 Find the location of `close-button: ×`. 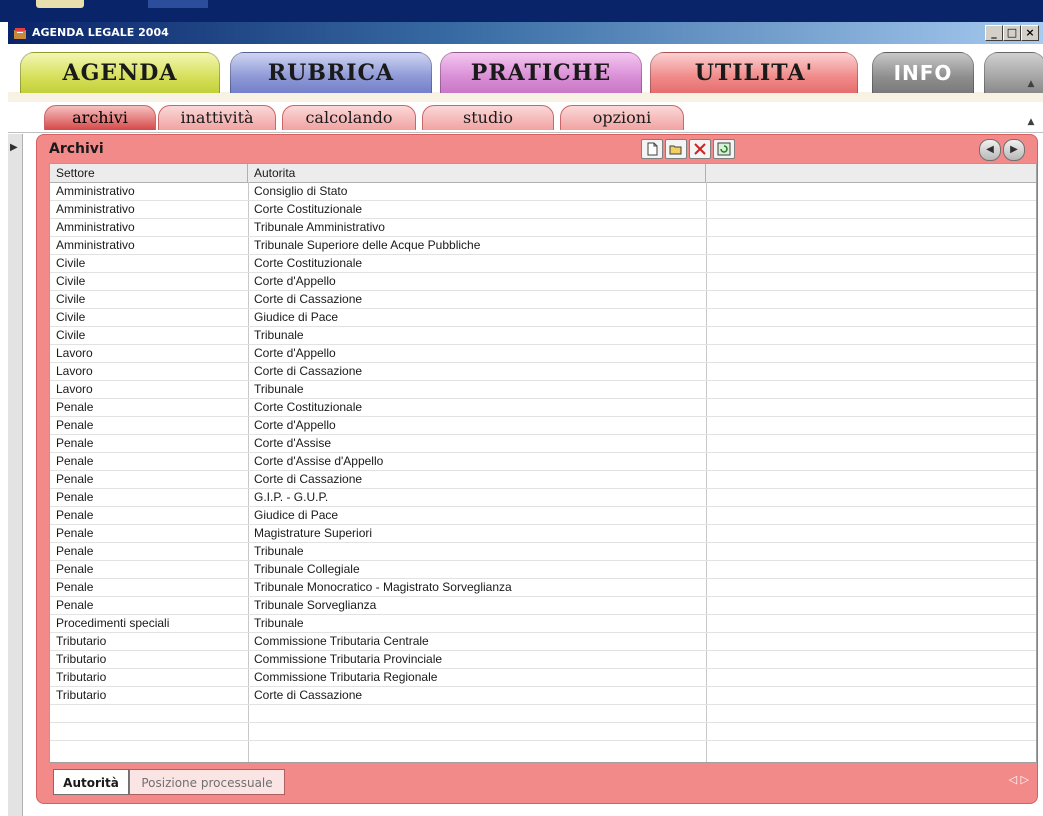

close-button: × is located at coordinates (1030, 33).